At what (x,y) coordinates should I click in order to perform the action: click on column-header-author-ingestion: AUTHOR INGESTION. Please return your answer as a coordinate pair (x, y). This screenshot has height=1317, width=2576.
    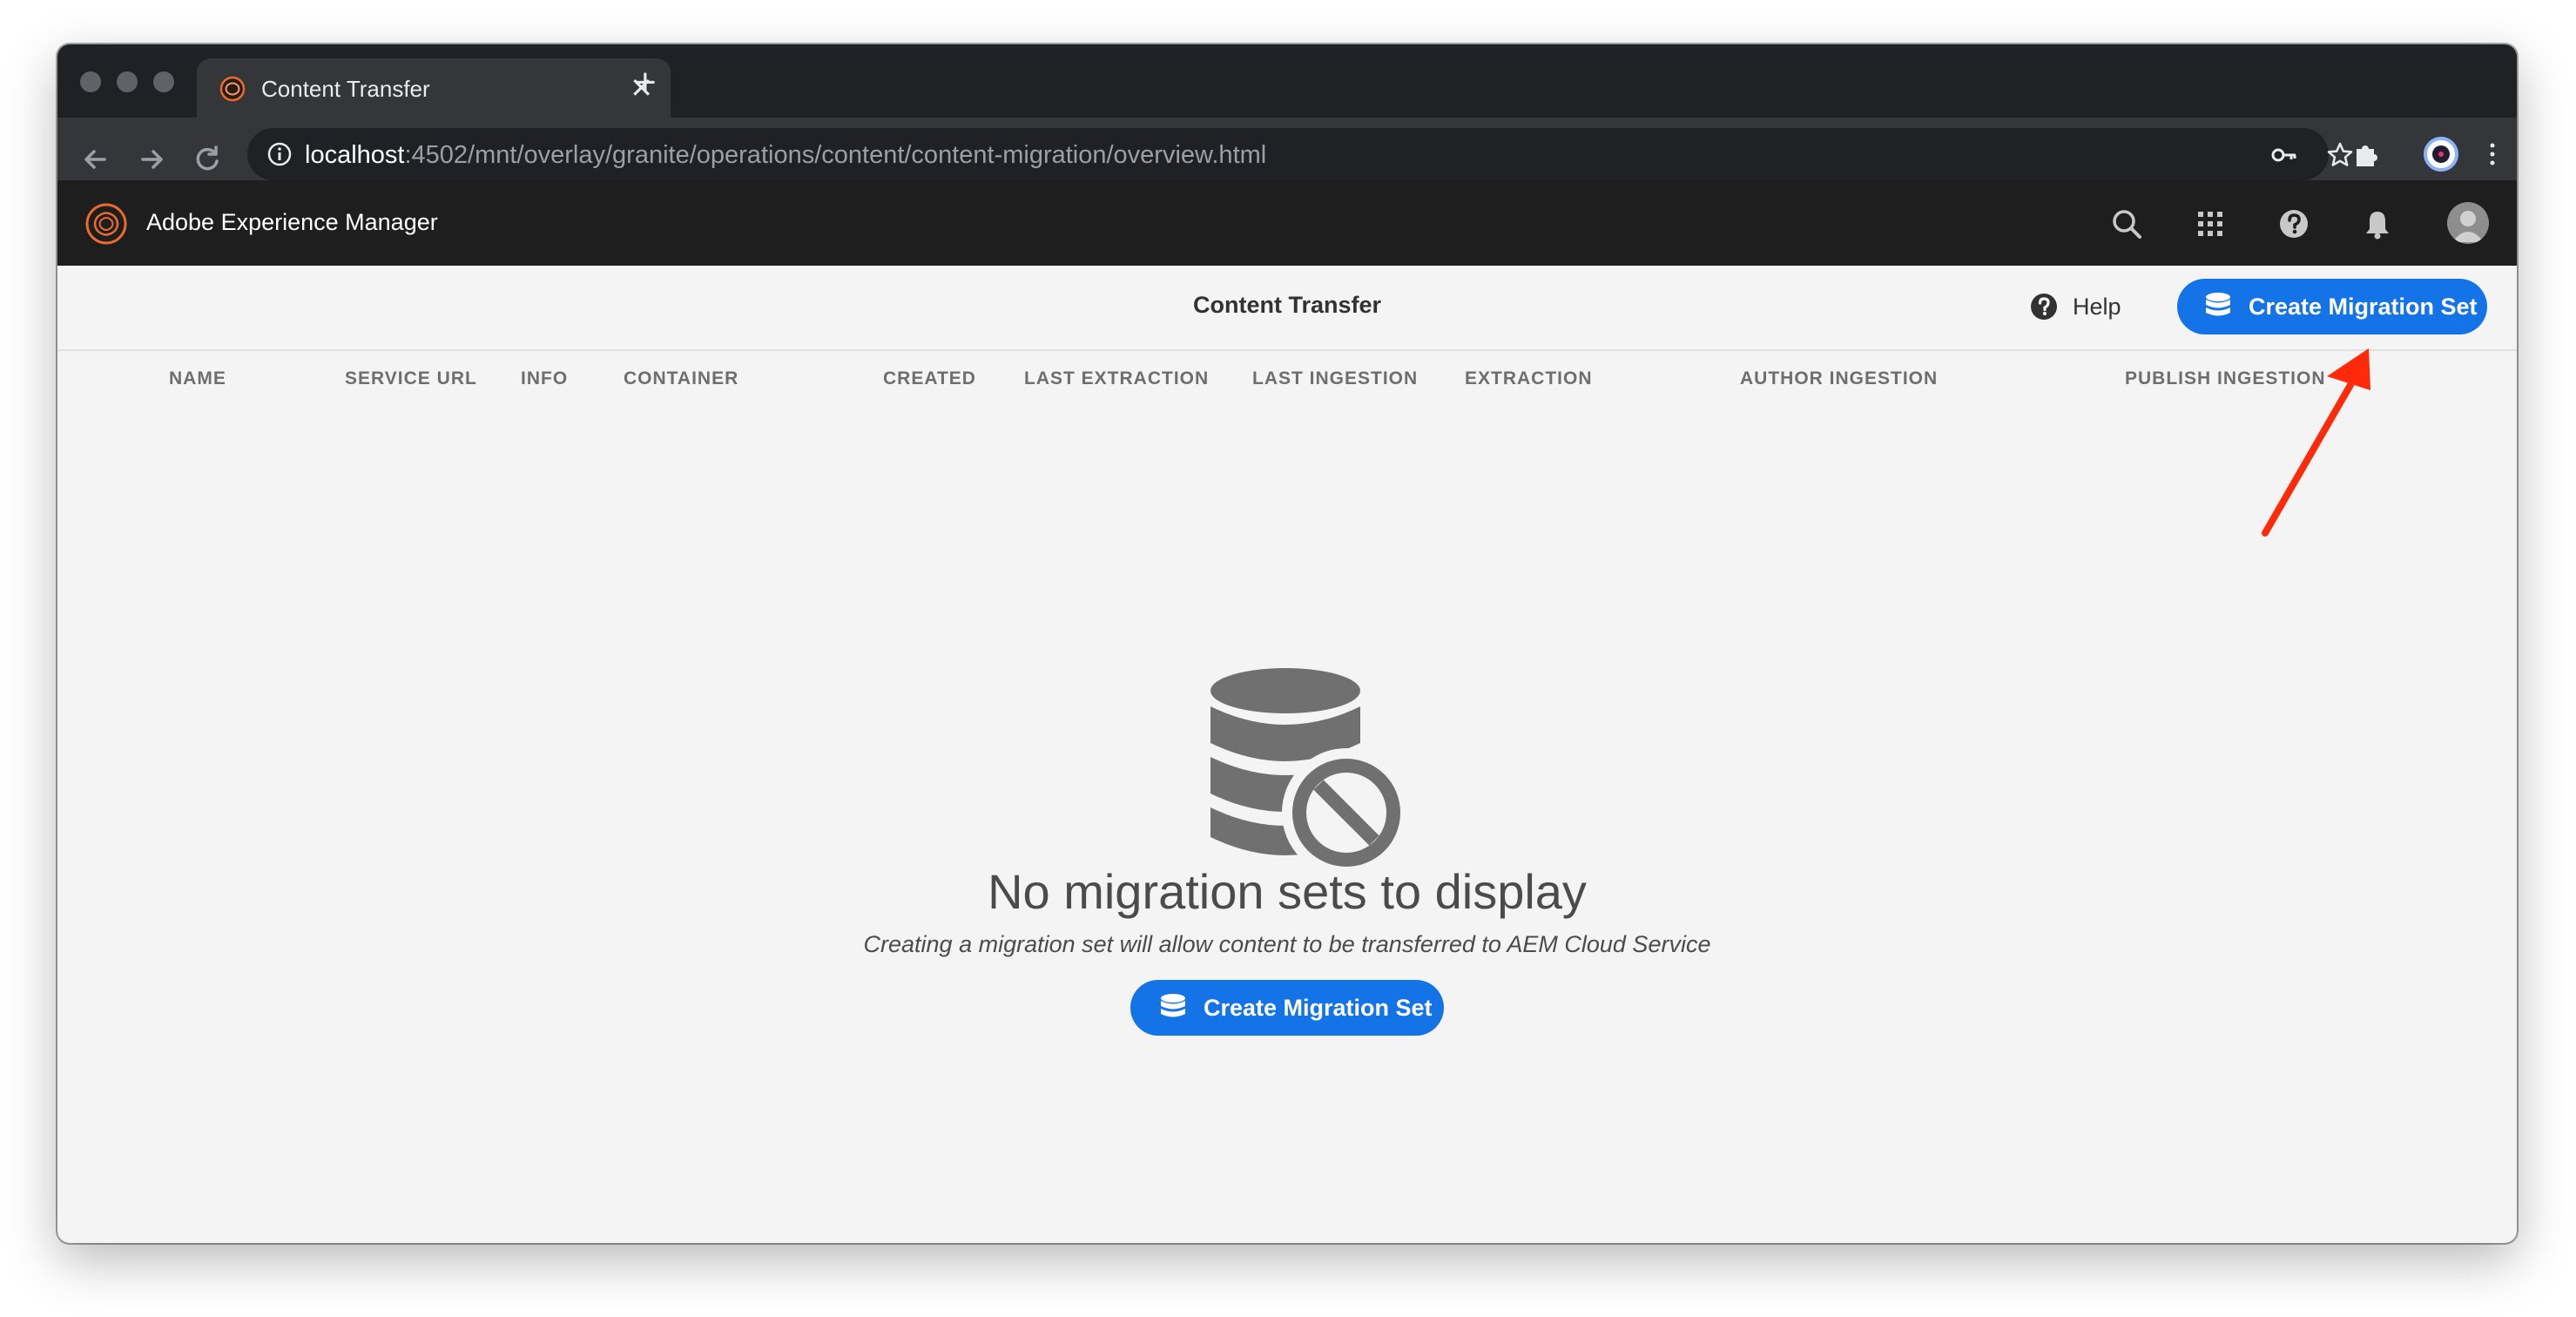
    Looking at the image, I should click on (1839, 378).